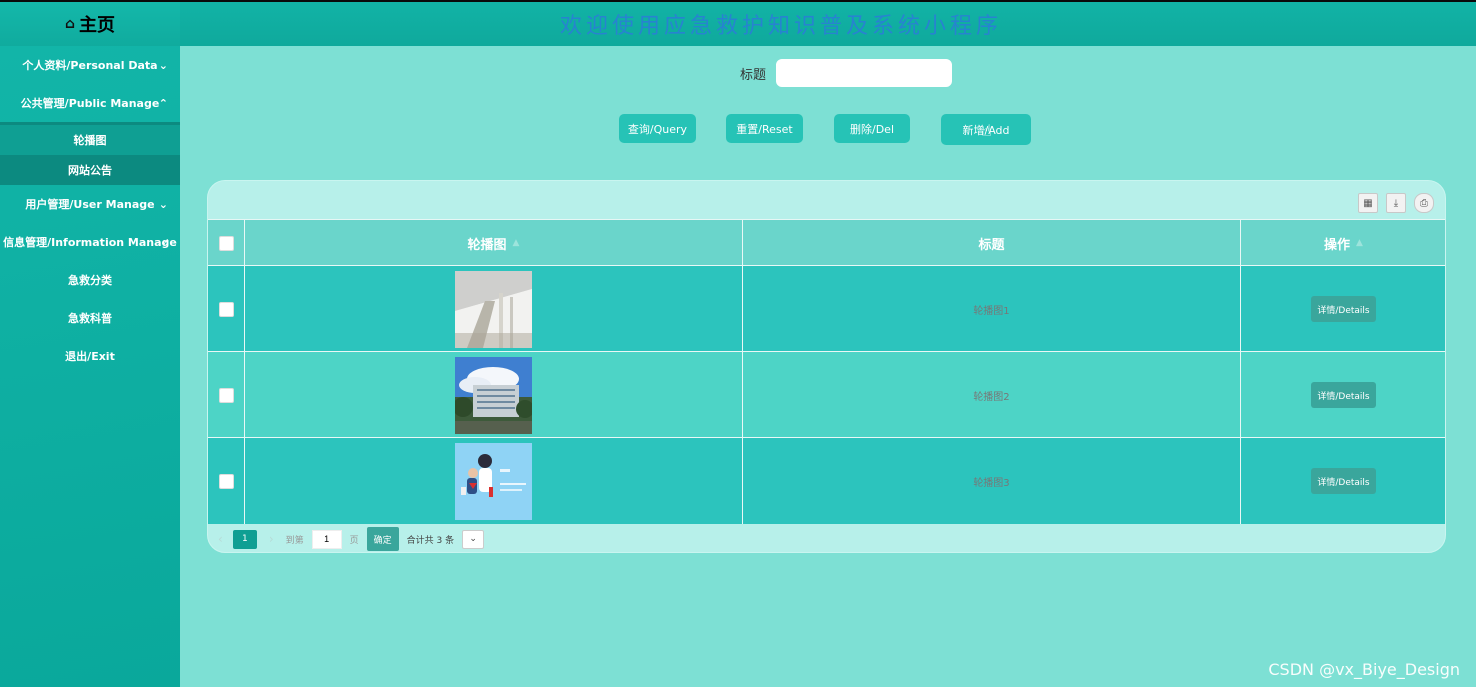 The image size is (1476, 687). Describe the element at coordinates (1396, 203) in the screenshot. I see `export-icon: ⤓` at that location.